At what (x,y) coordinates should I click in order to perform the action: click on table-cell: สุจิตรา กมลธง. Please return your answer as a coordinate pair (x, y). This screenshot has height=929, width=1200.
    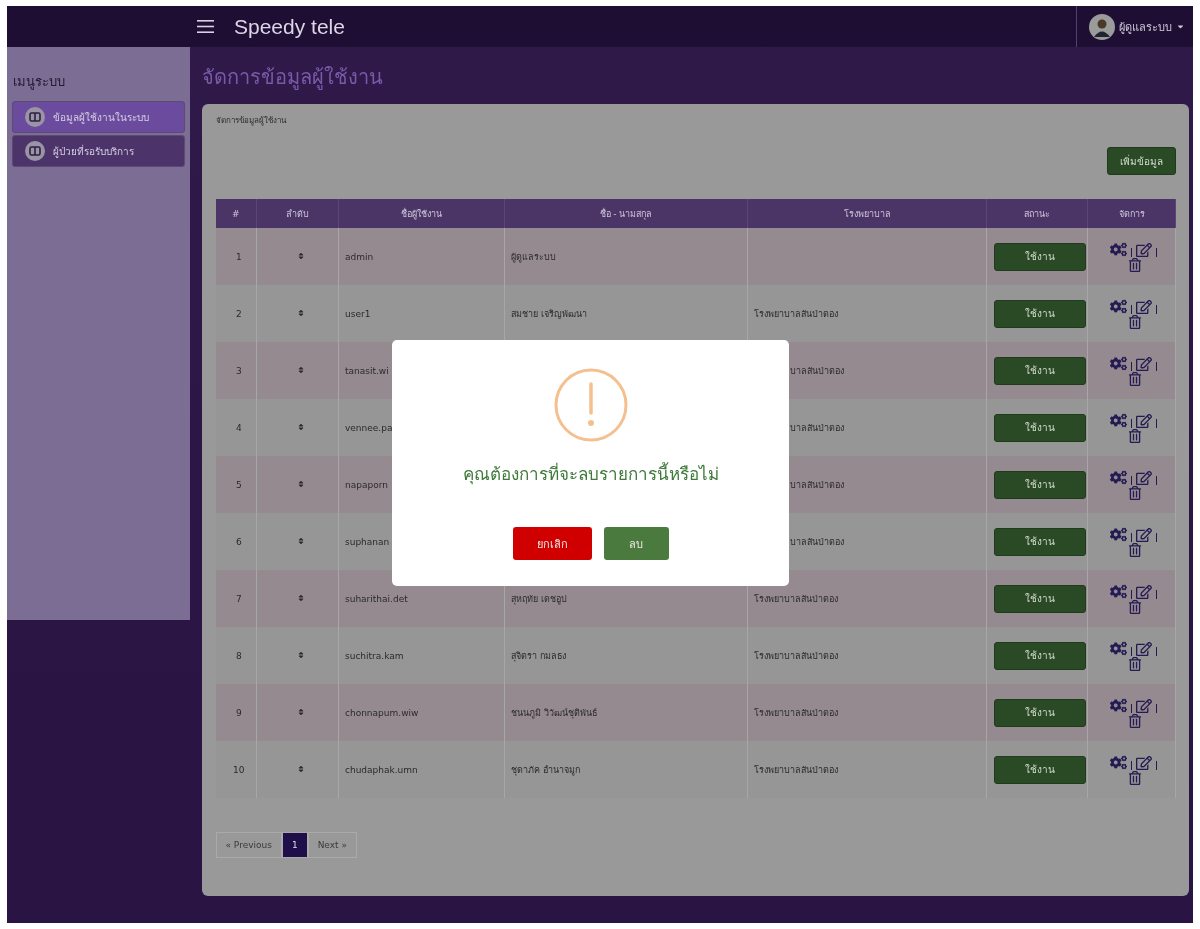
    Looking at the image, I should click on (538, 655).